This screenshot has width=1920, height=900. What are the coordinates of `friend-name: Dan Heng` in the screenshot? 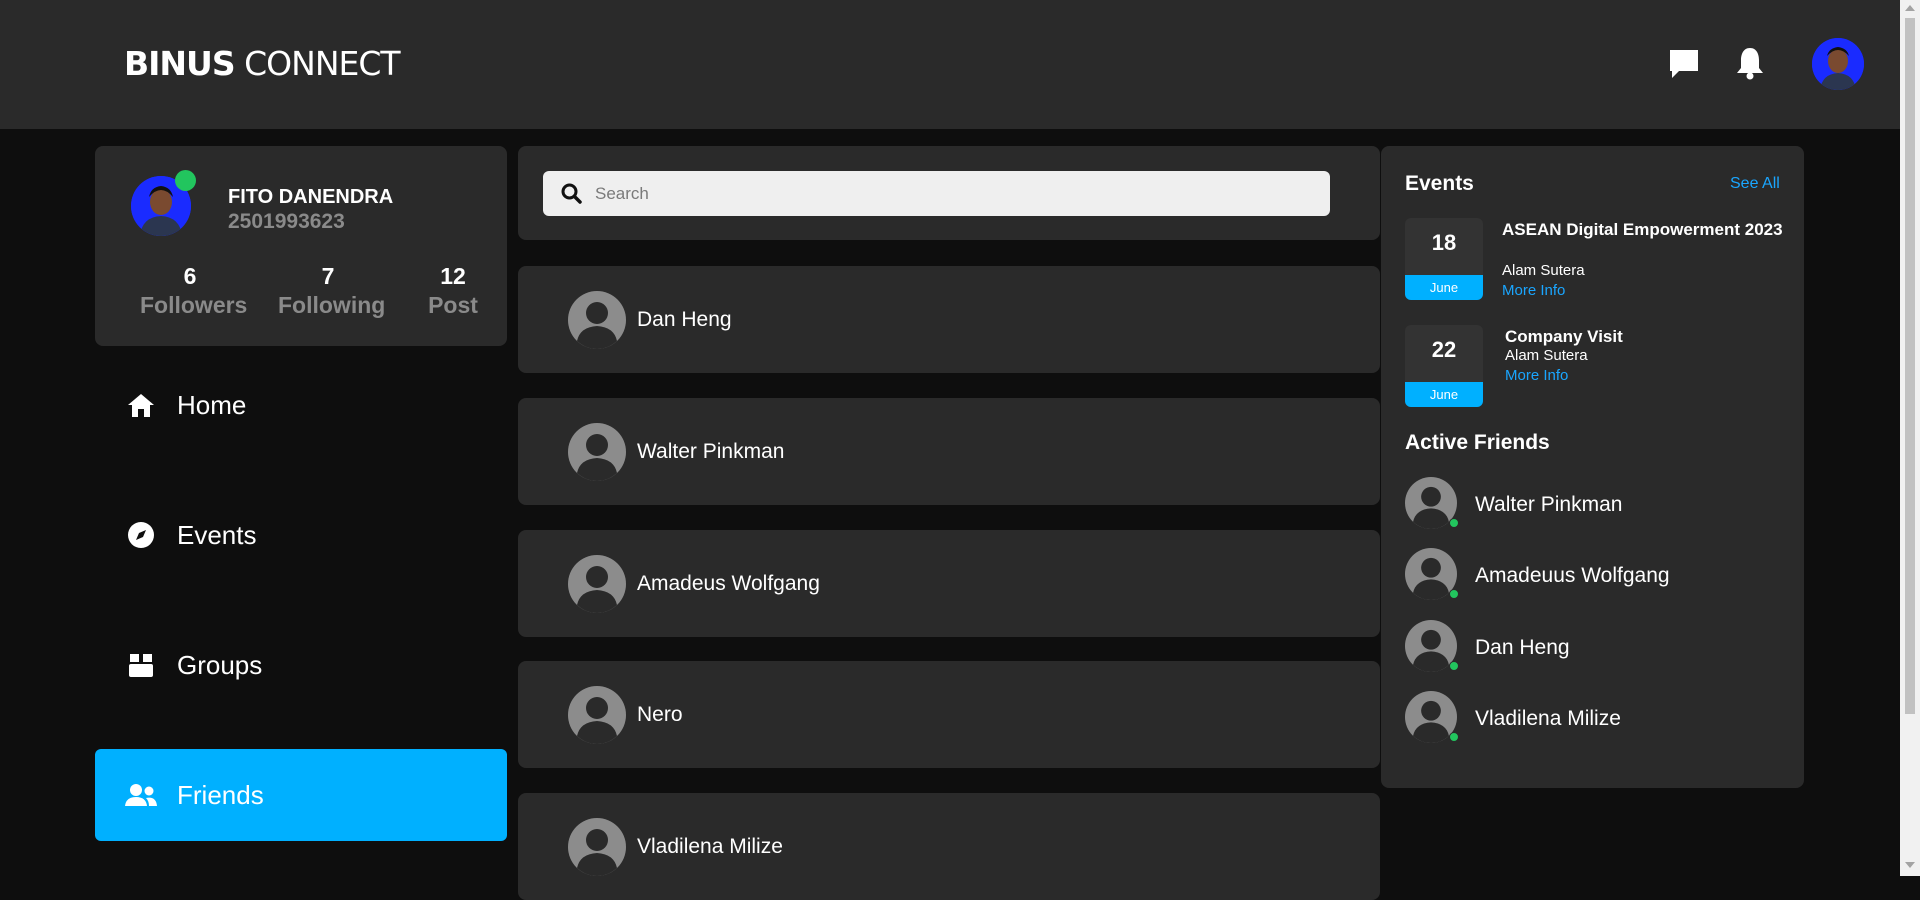 It's located at (684, 319).